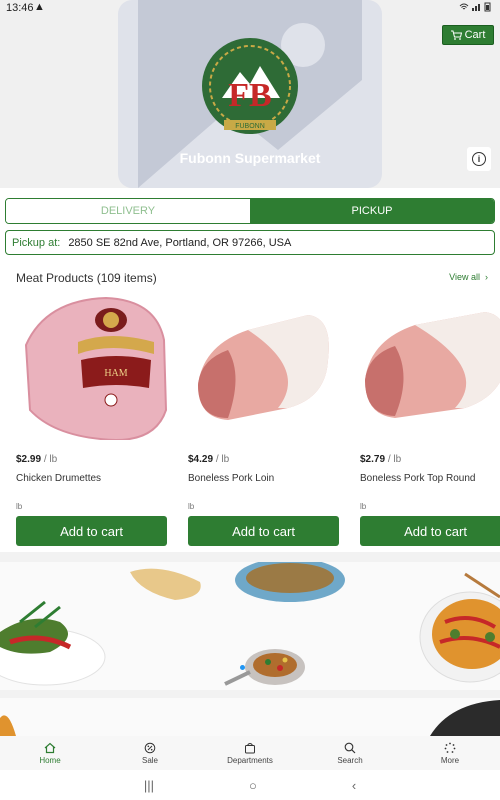 The image size is (500, 800). I want to click on svg-text: HAM, so click(115, 373).